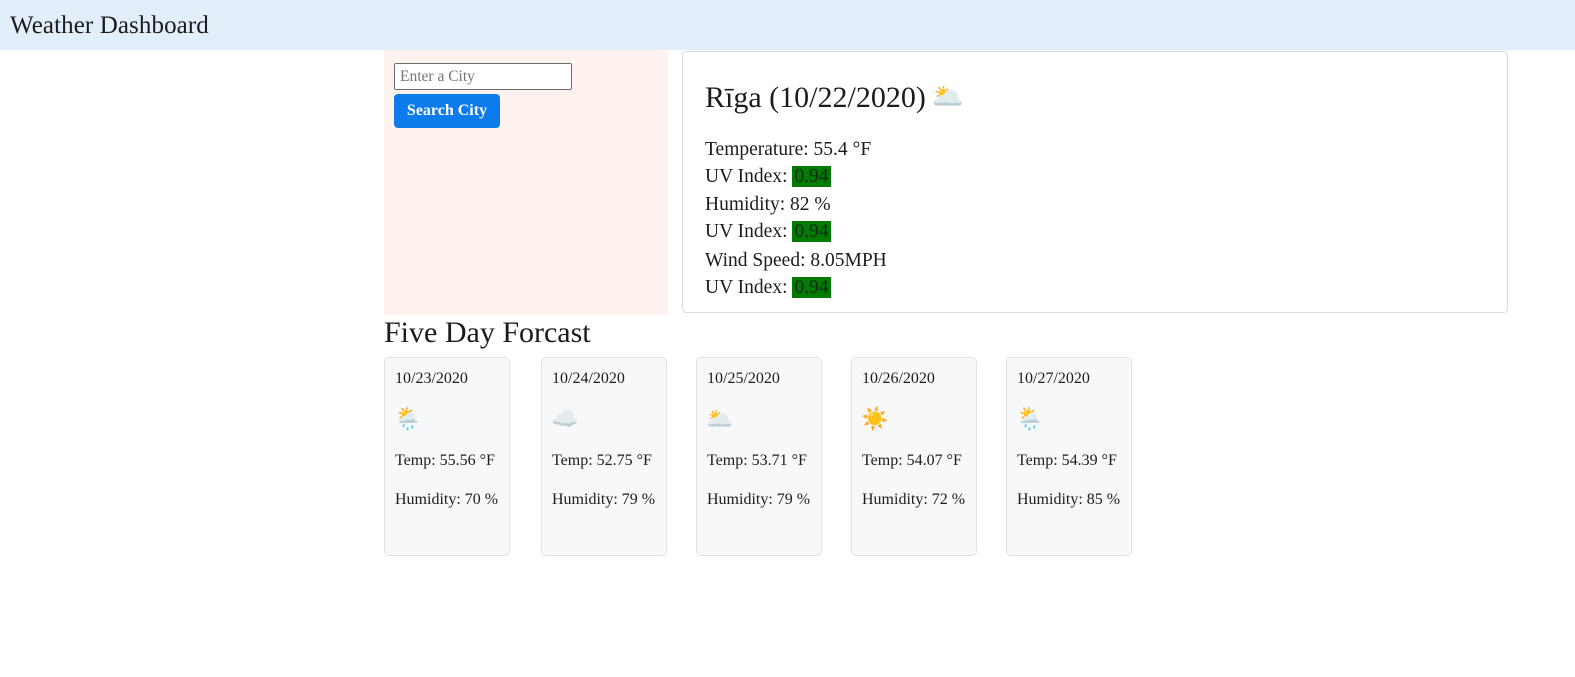  Describe the element at coordinates (768, 204) in the screenshot. I see `humidity-value: Humidity: 82 %` at that location.